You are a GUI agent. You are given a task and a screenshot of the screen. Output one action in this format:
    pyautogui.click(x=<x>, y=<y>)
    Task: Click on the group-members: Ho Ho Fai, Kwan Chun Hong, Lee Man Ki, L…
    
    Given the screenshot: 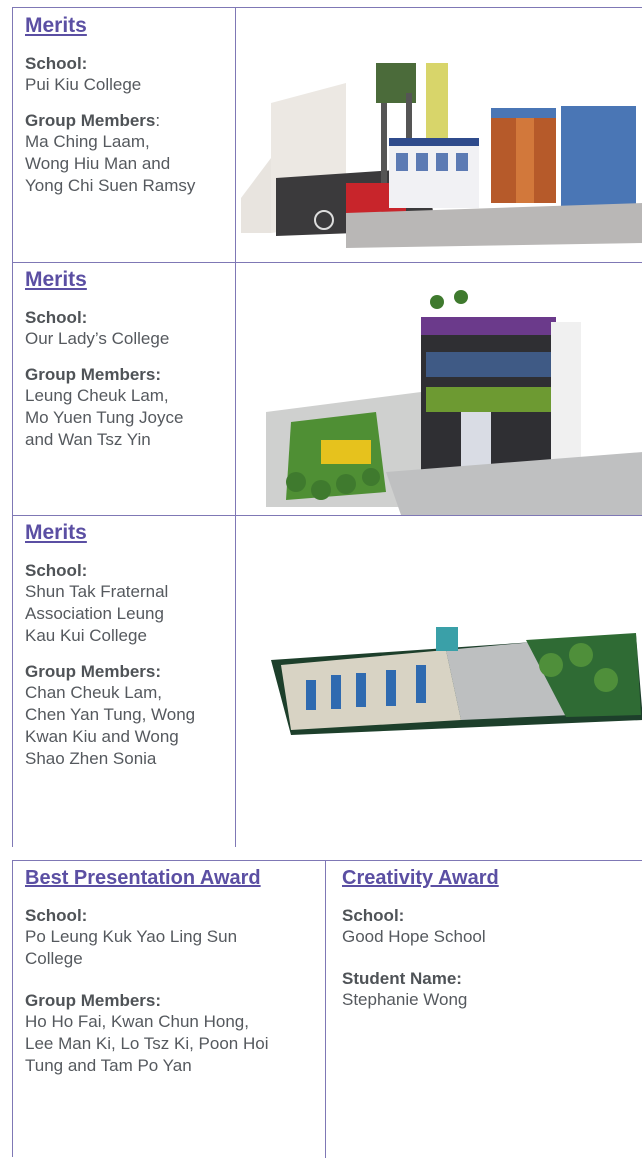 What is the action you would take?
    pyautogui.click(x=175, y=1044)
    